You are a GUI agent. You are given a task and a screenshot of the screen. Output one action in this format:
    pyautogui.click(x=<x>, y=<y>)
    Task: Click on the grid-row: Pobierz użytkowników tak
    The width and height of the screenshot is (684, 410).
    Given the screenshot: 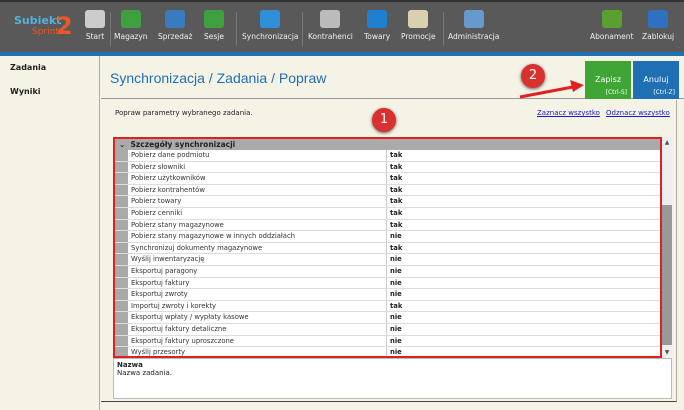 What is the action you would take?
    pyautogui.click(x=387, y=179)
    